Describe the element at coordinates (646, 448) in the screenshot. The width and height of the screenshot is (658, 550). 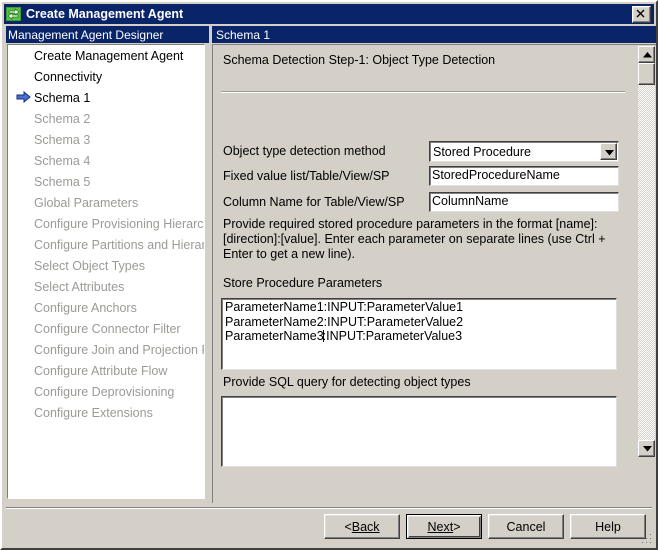
I see `scroll-down-icon` at that location.